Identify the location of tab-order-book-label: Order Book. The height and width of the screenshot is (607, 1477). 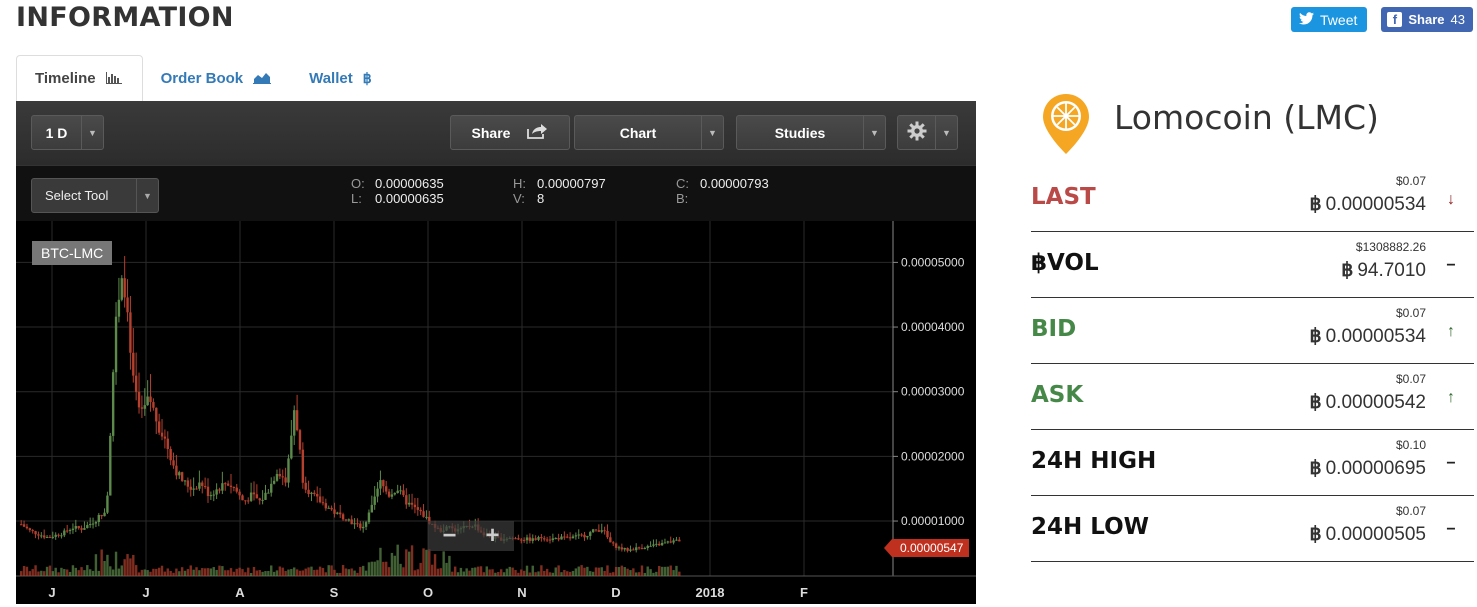
(202, 78).